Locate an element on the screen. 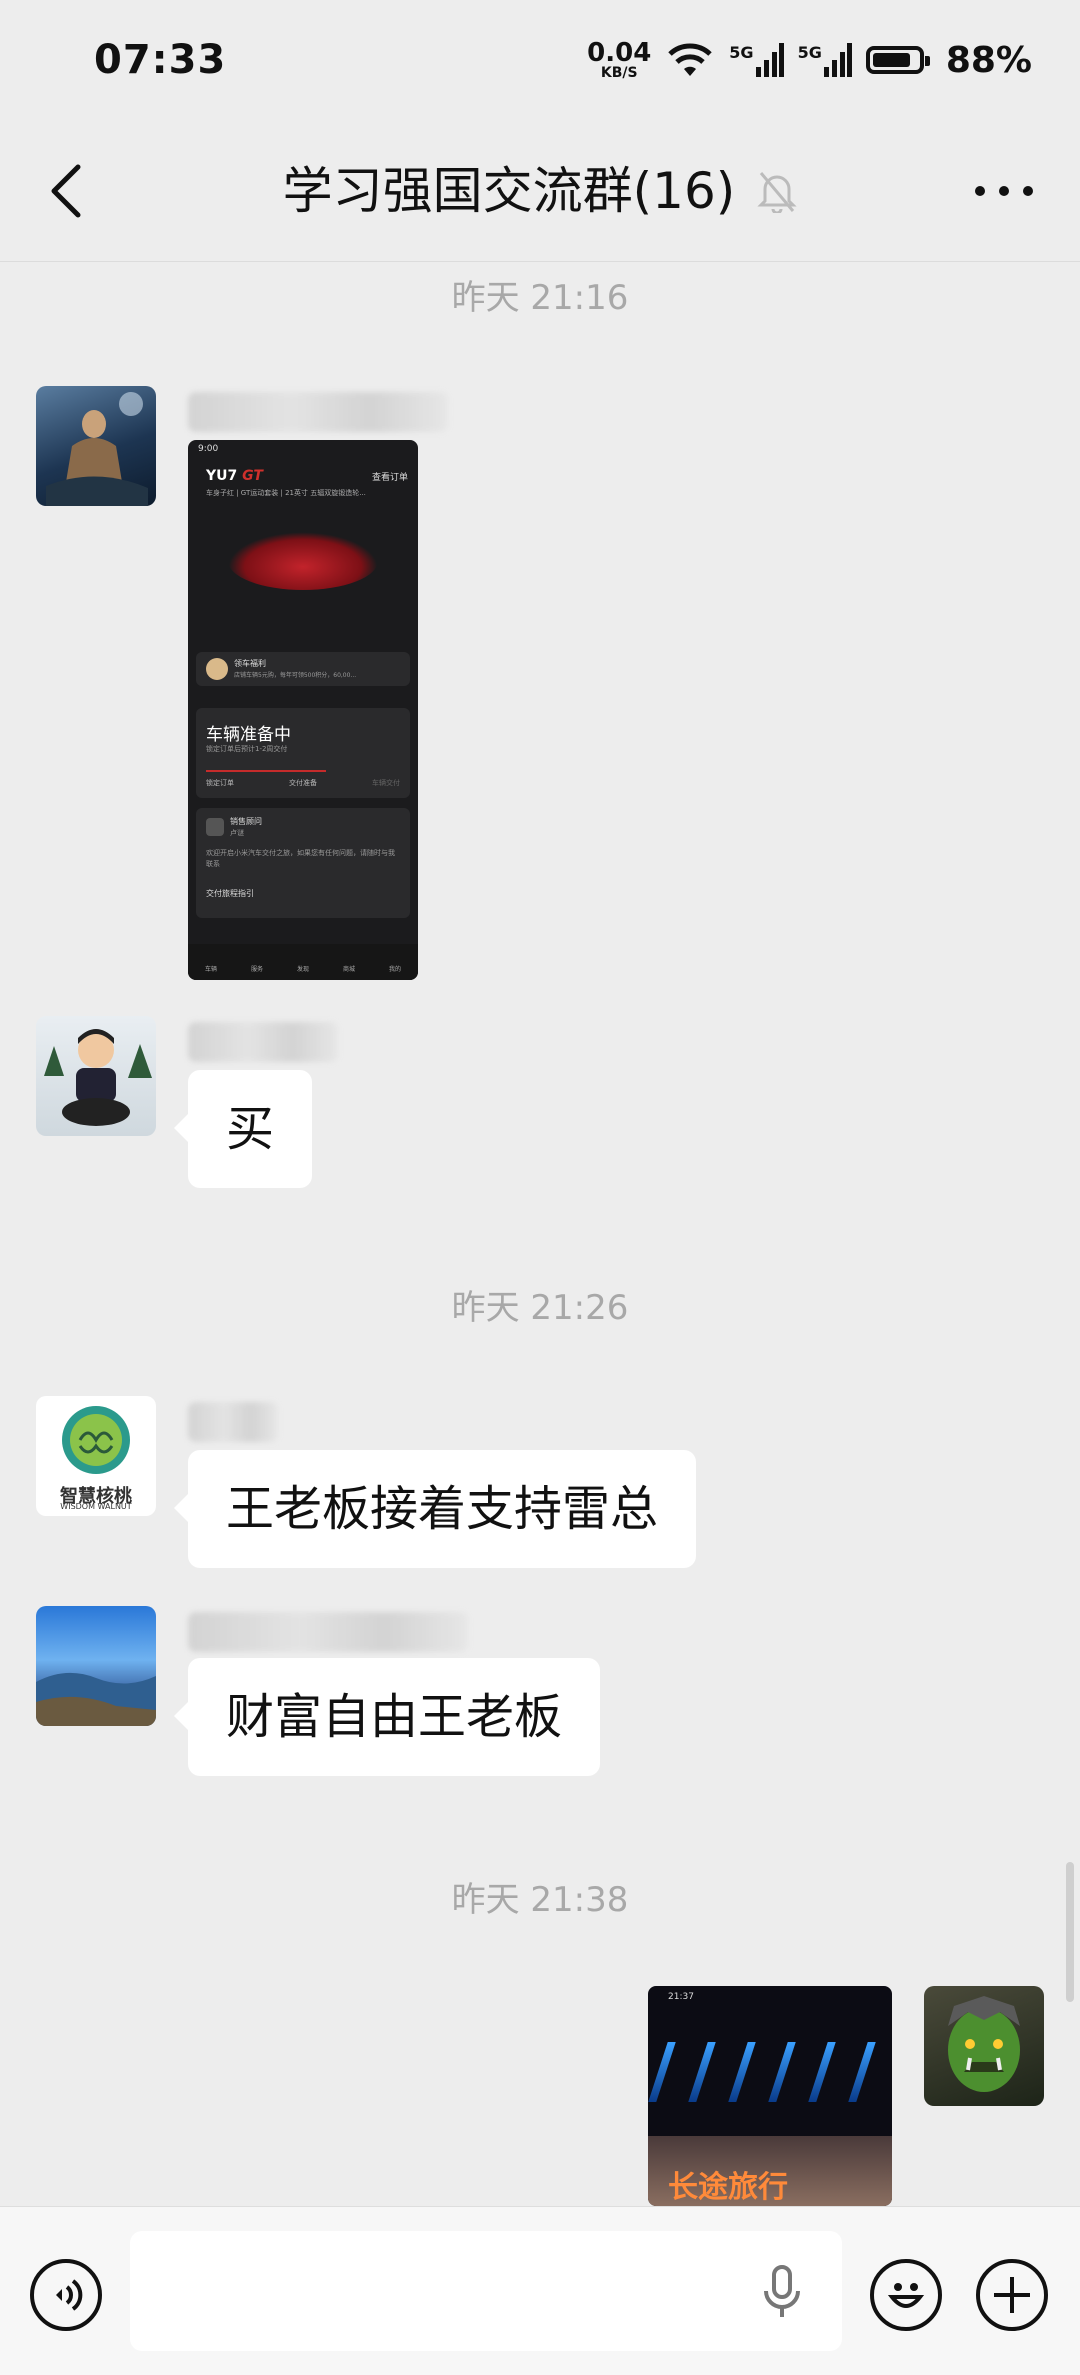 Image resolution: width=1080 pixels, height=2375 pixels. input-bar is located at coordinates (540, 2290).